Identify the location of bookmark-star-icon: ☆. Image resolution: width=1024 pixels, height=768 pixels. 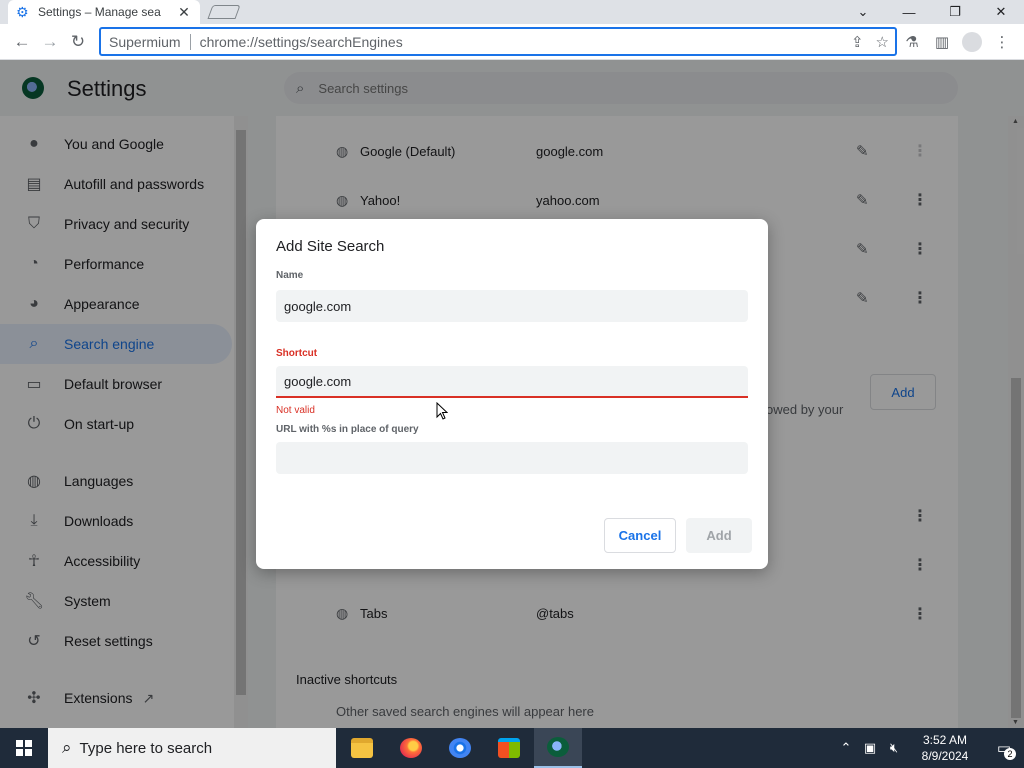
(882, 42).